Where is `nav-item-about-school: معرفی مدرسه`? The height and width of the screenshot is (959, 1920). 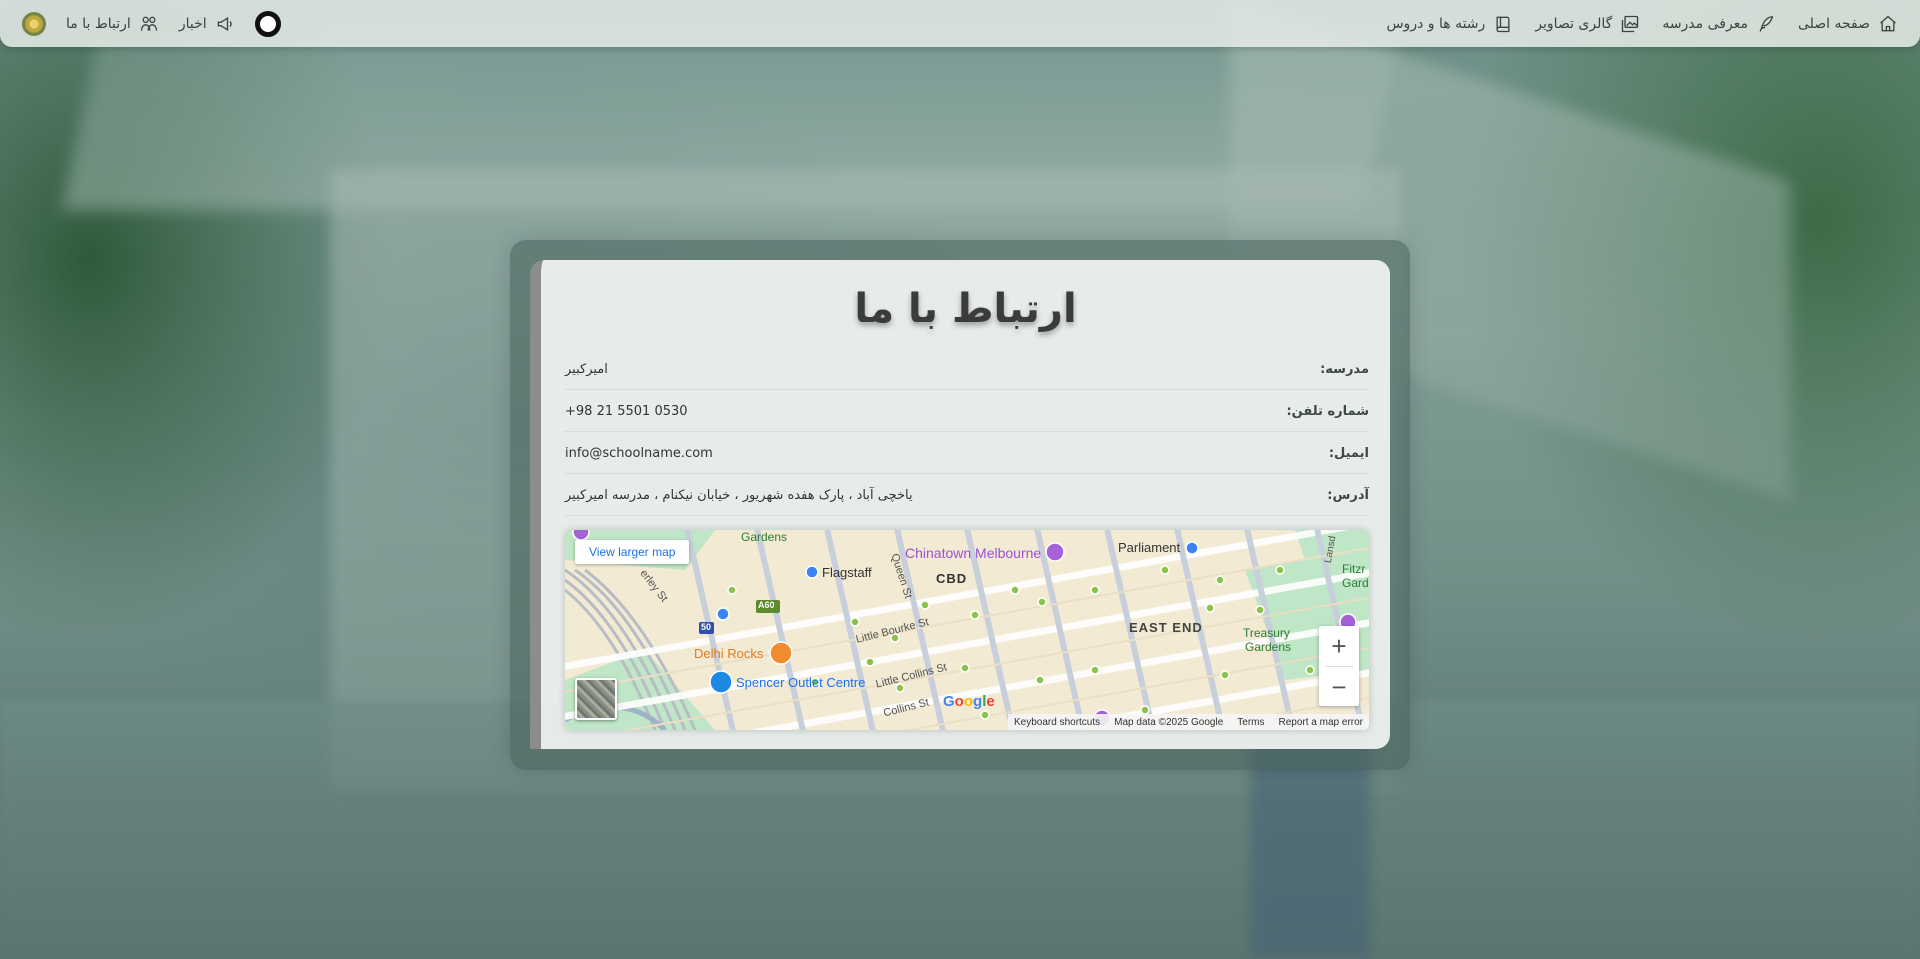
nav-item-about-school: معرفی مدرسه is located at coordinates (1719, 24).